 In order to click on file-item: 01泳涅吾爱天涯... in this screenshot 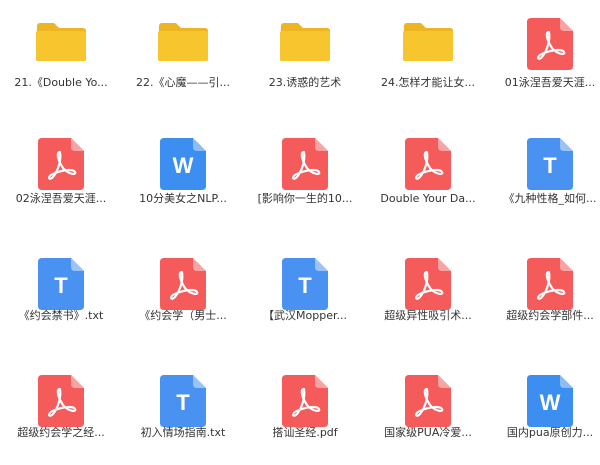, I will do `click(546, 58)`.